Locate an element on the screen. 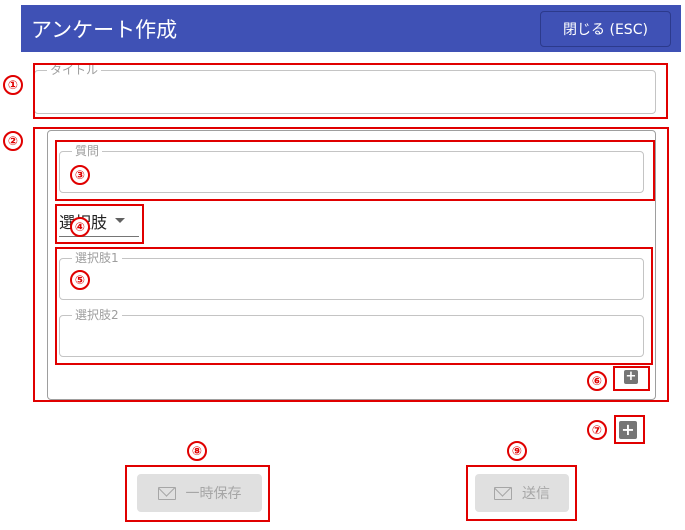  annotation-box-add-question is located at coordinates (629, 429).